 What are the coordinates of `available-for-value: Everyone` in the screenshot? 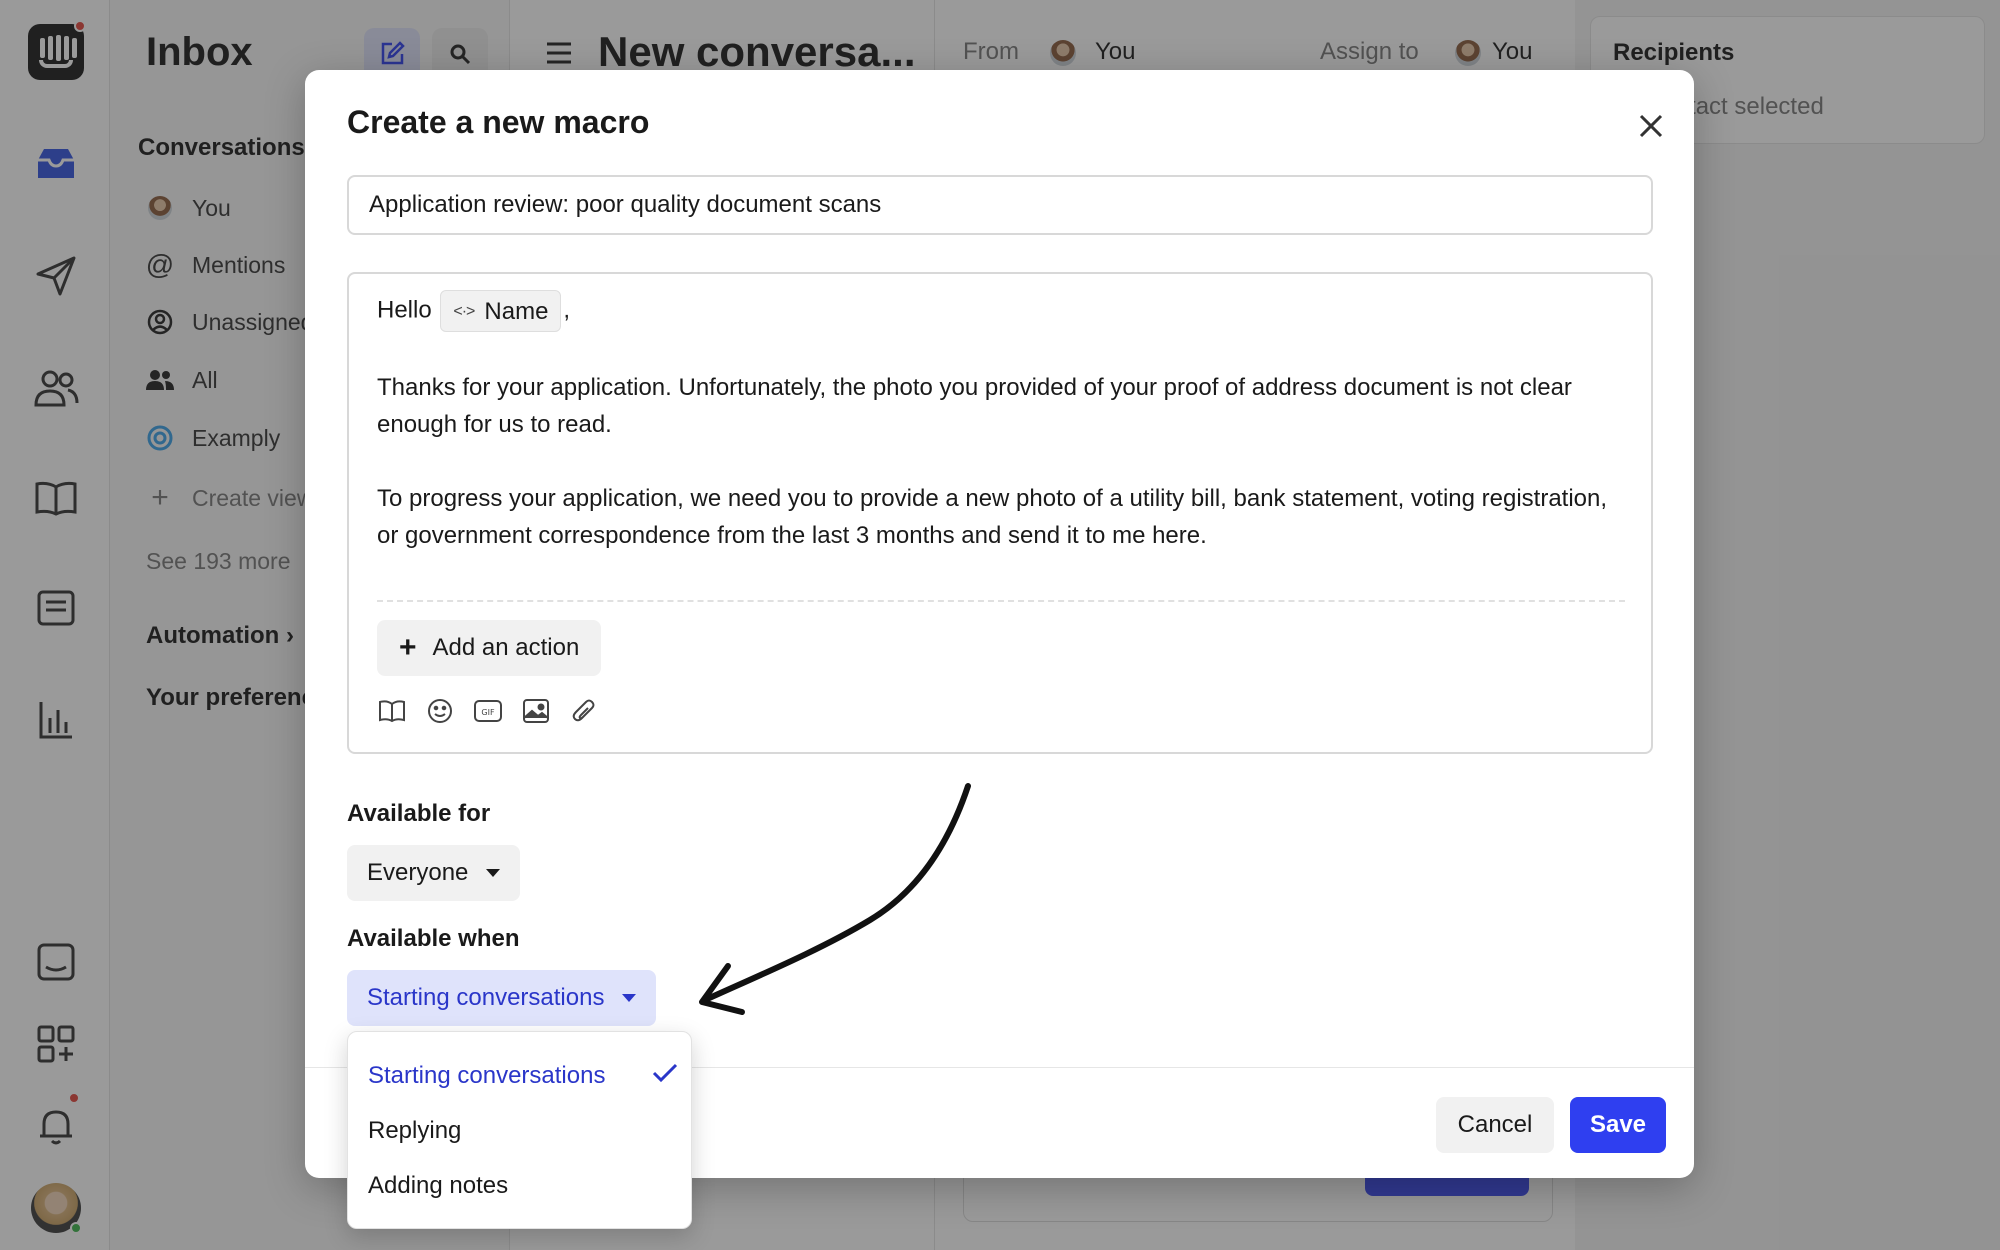 It's located at (418, 872).